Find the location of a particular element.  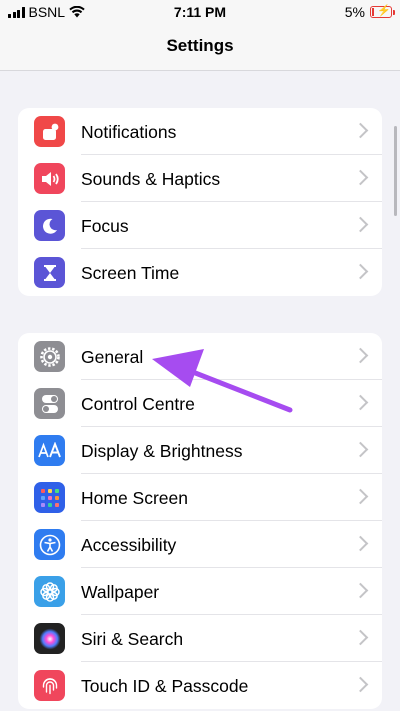

speaker-icon is located at coordinates (49, 178).